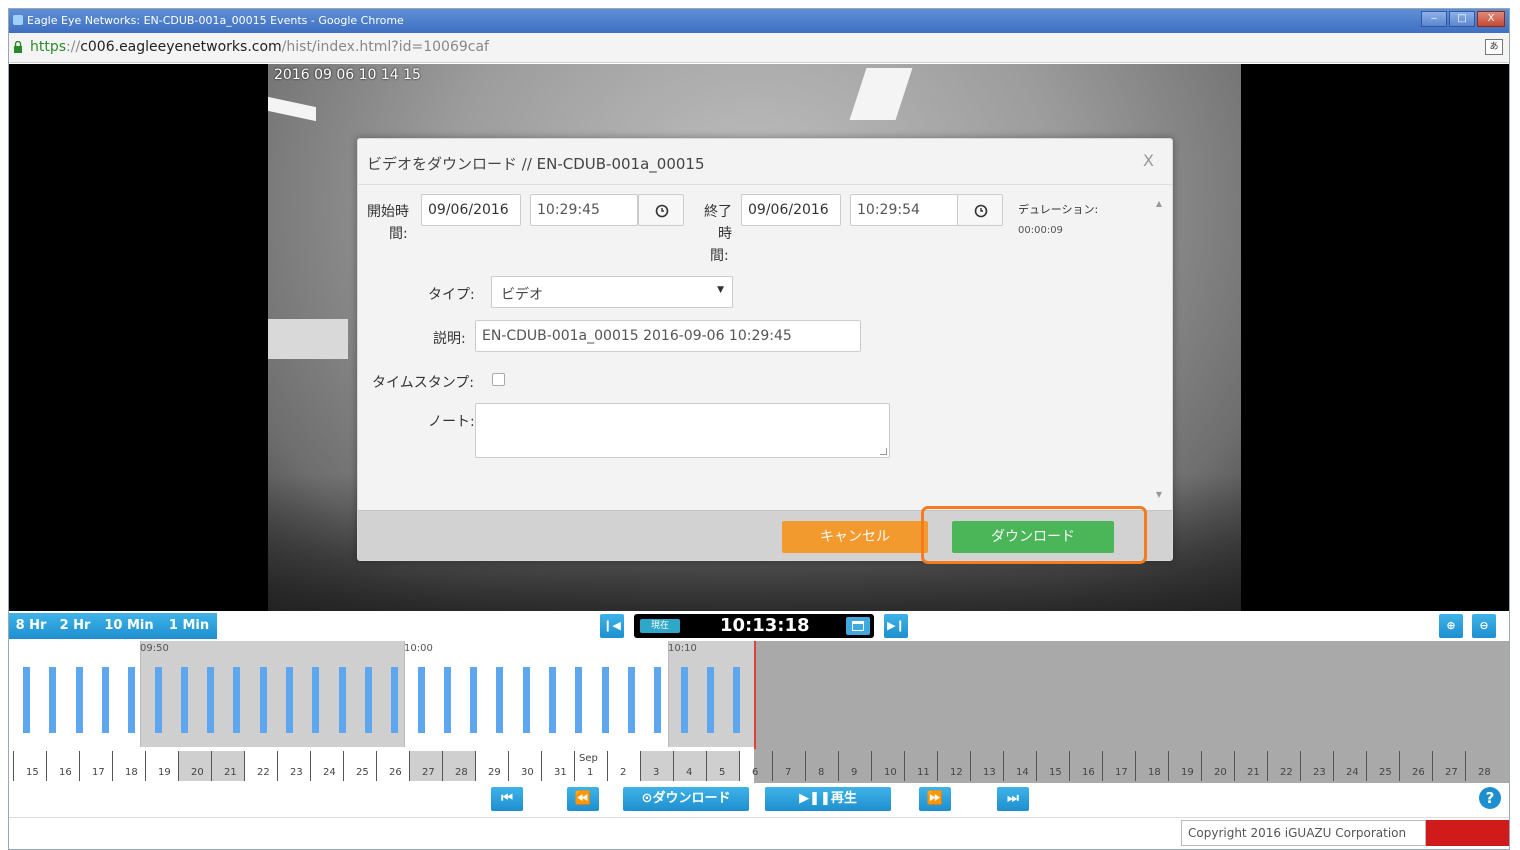  I want to click on type-select: ビデオ ▼, so click(612, 292).